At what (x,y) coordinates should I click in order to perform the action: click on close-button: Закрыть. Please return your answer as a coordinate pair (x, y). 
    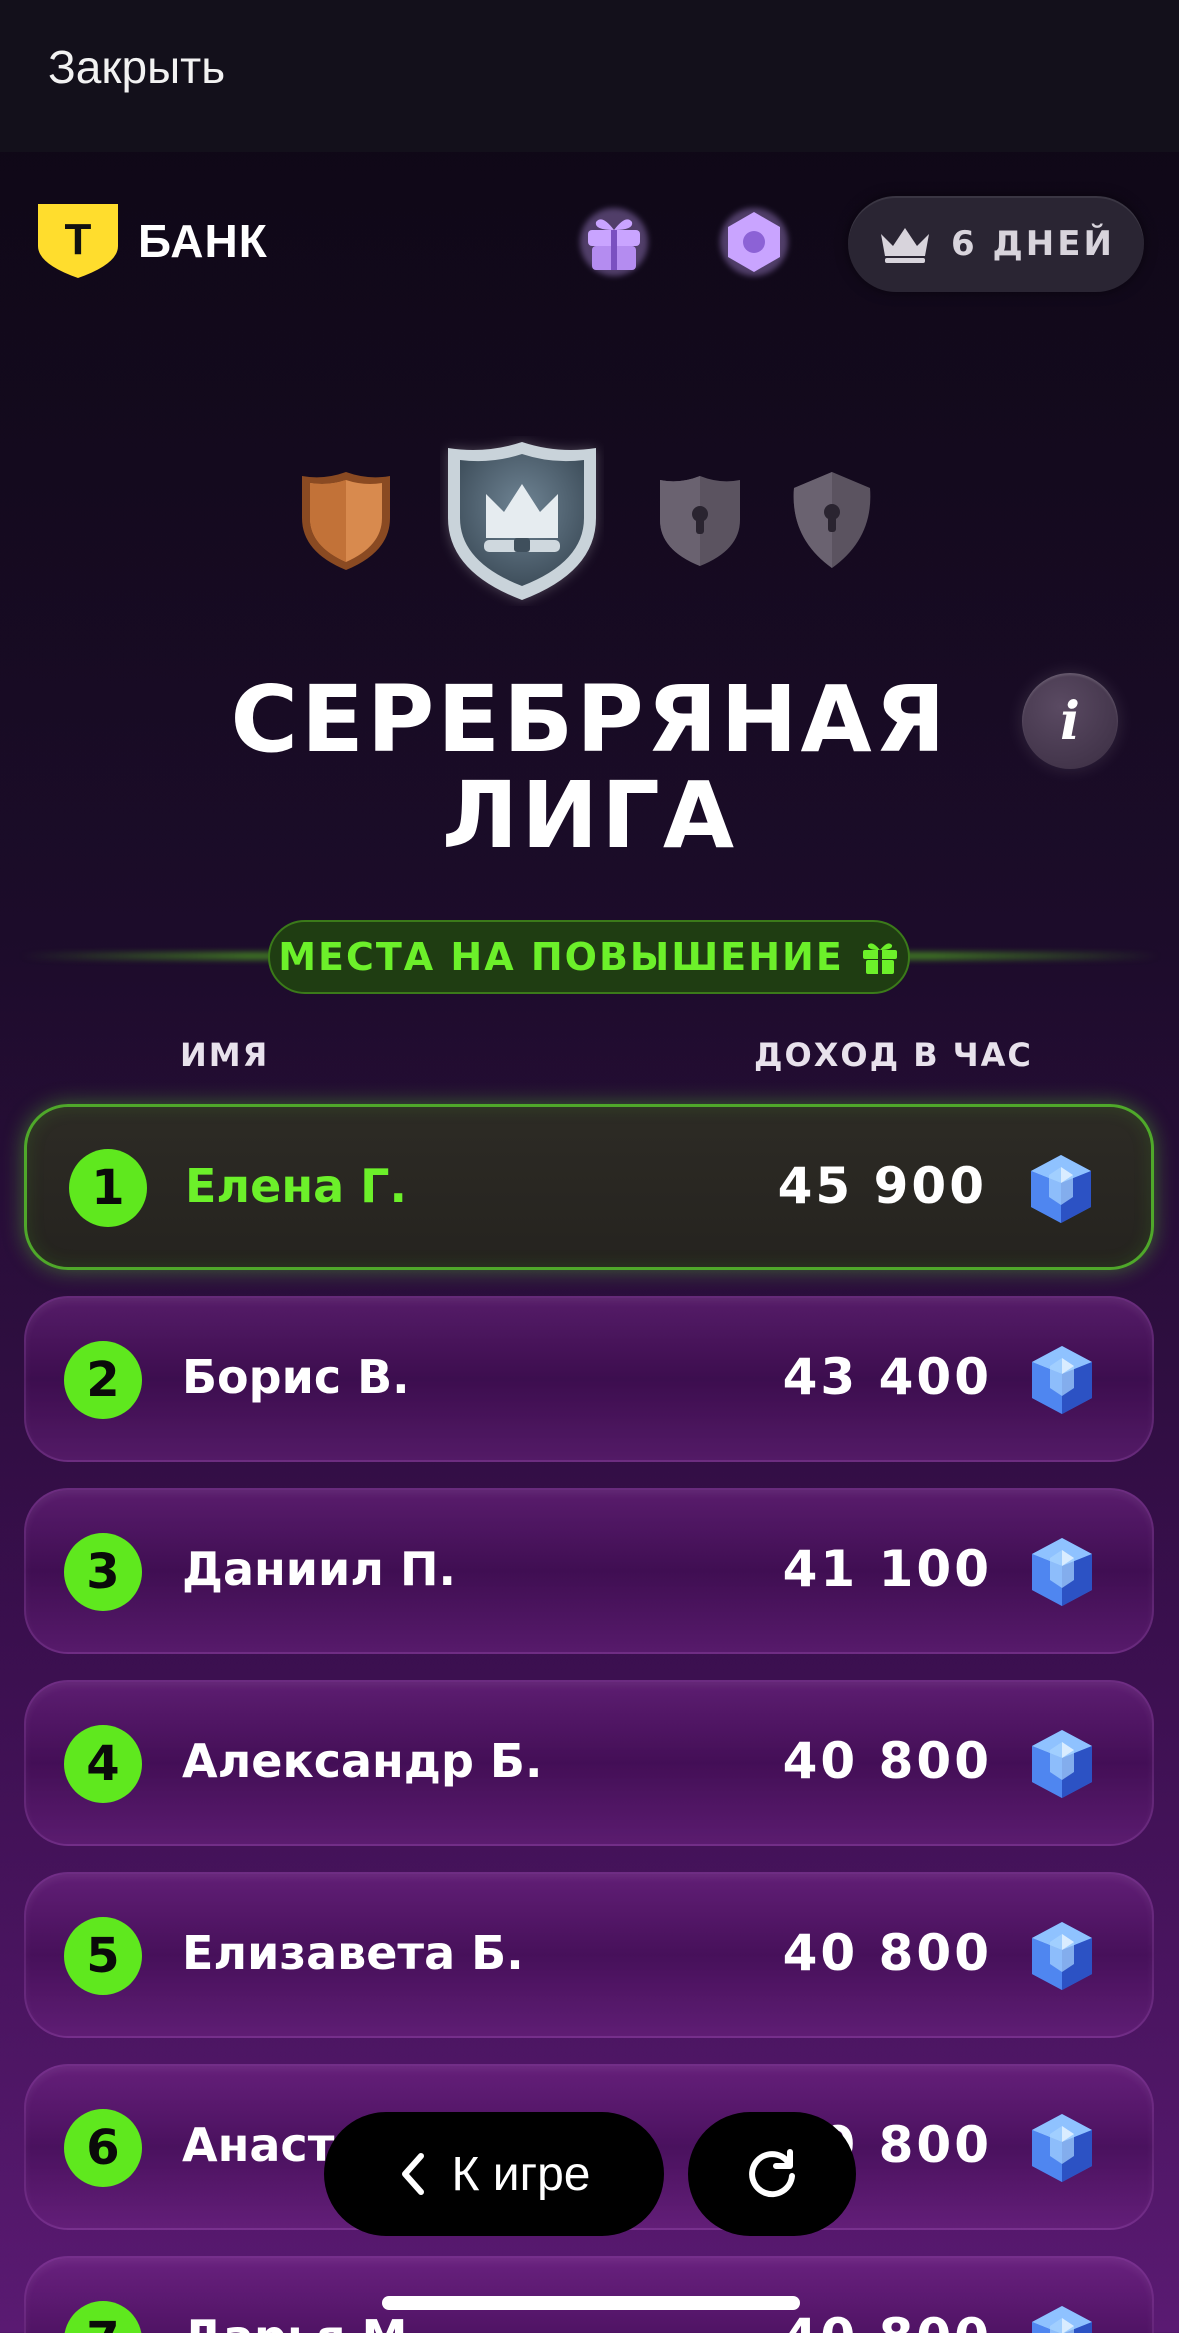
    Looking at the image, I should click on (136, 67).